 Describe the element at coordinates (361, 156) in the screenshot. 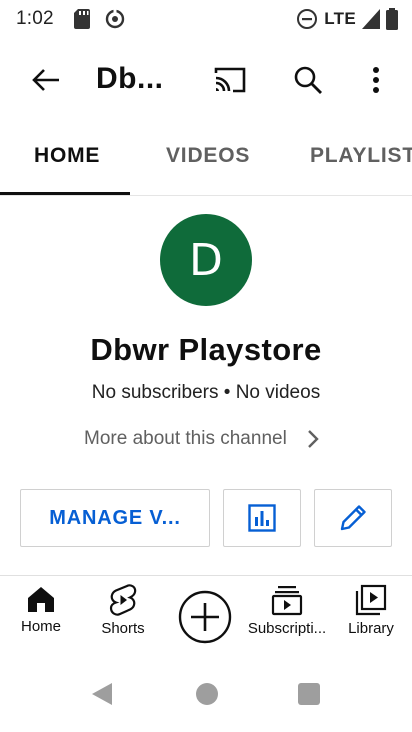

I see `tab-playlists: PLAYLISTS` at that location.